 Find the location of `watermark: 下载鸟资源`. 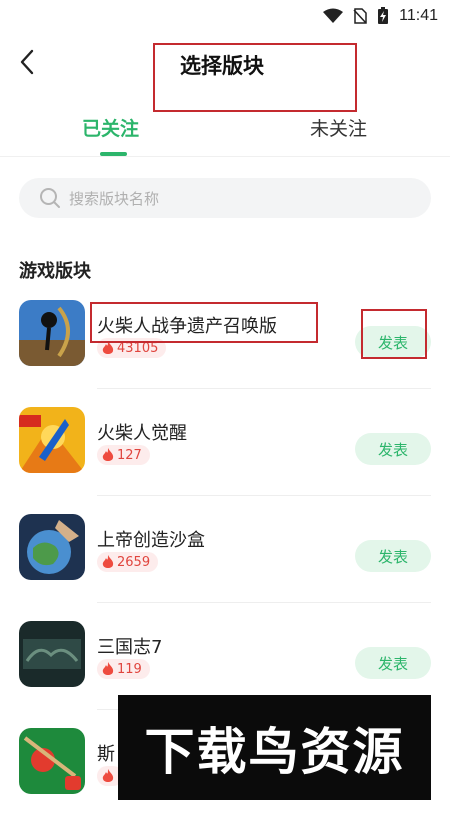

watermark: 下载鸟资源 is located at coordinates (274, 747).